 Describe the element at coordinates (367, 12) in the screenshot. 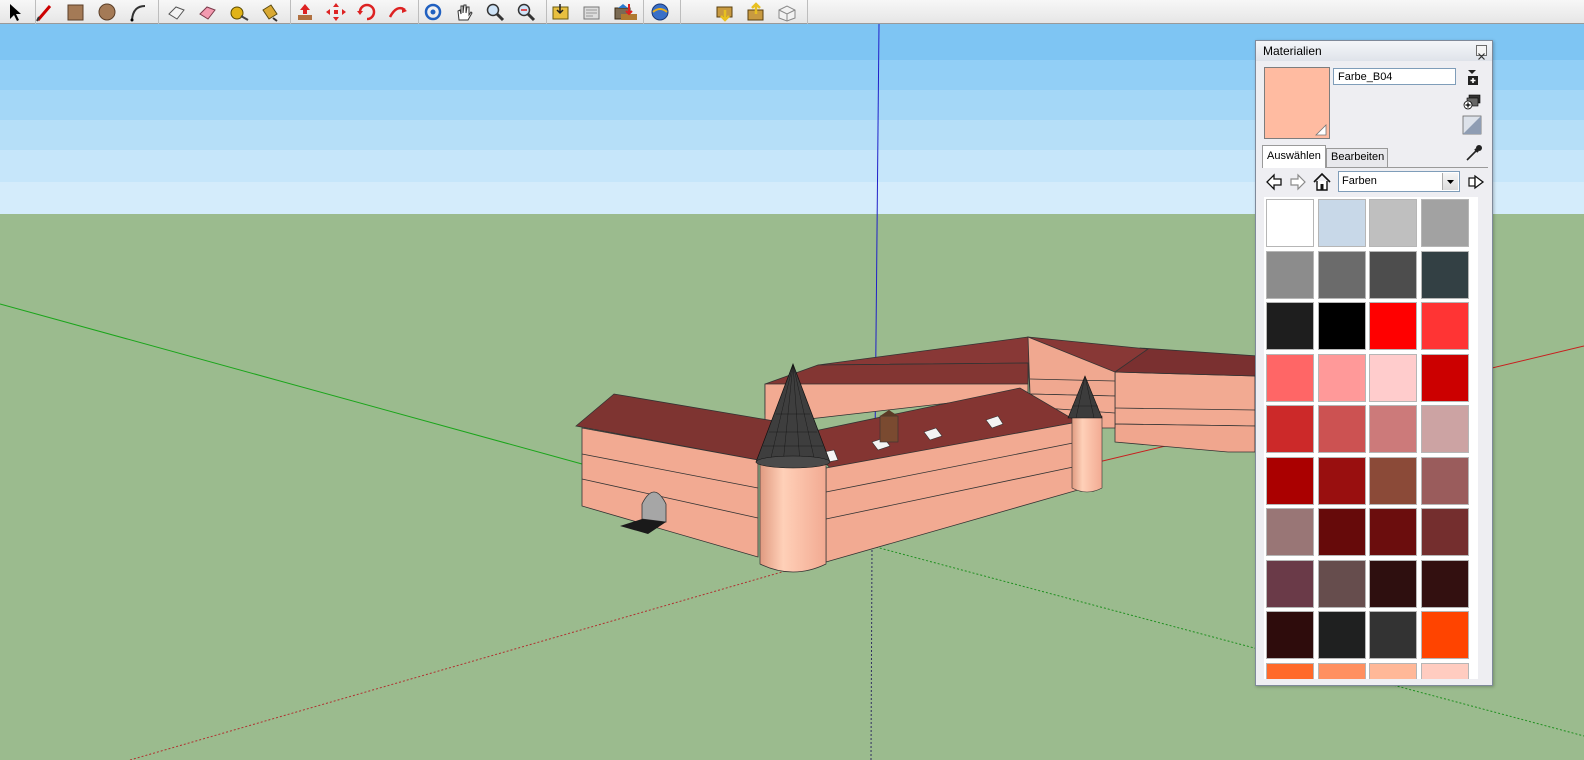

I see `rotate-icon` at that location.